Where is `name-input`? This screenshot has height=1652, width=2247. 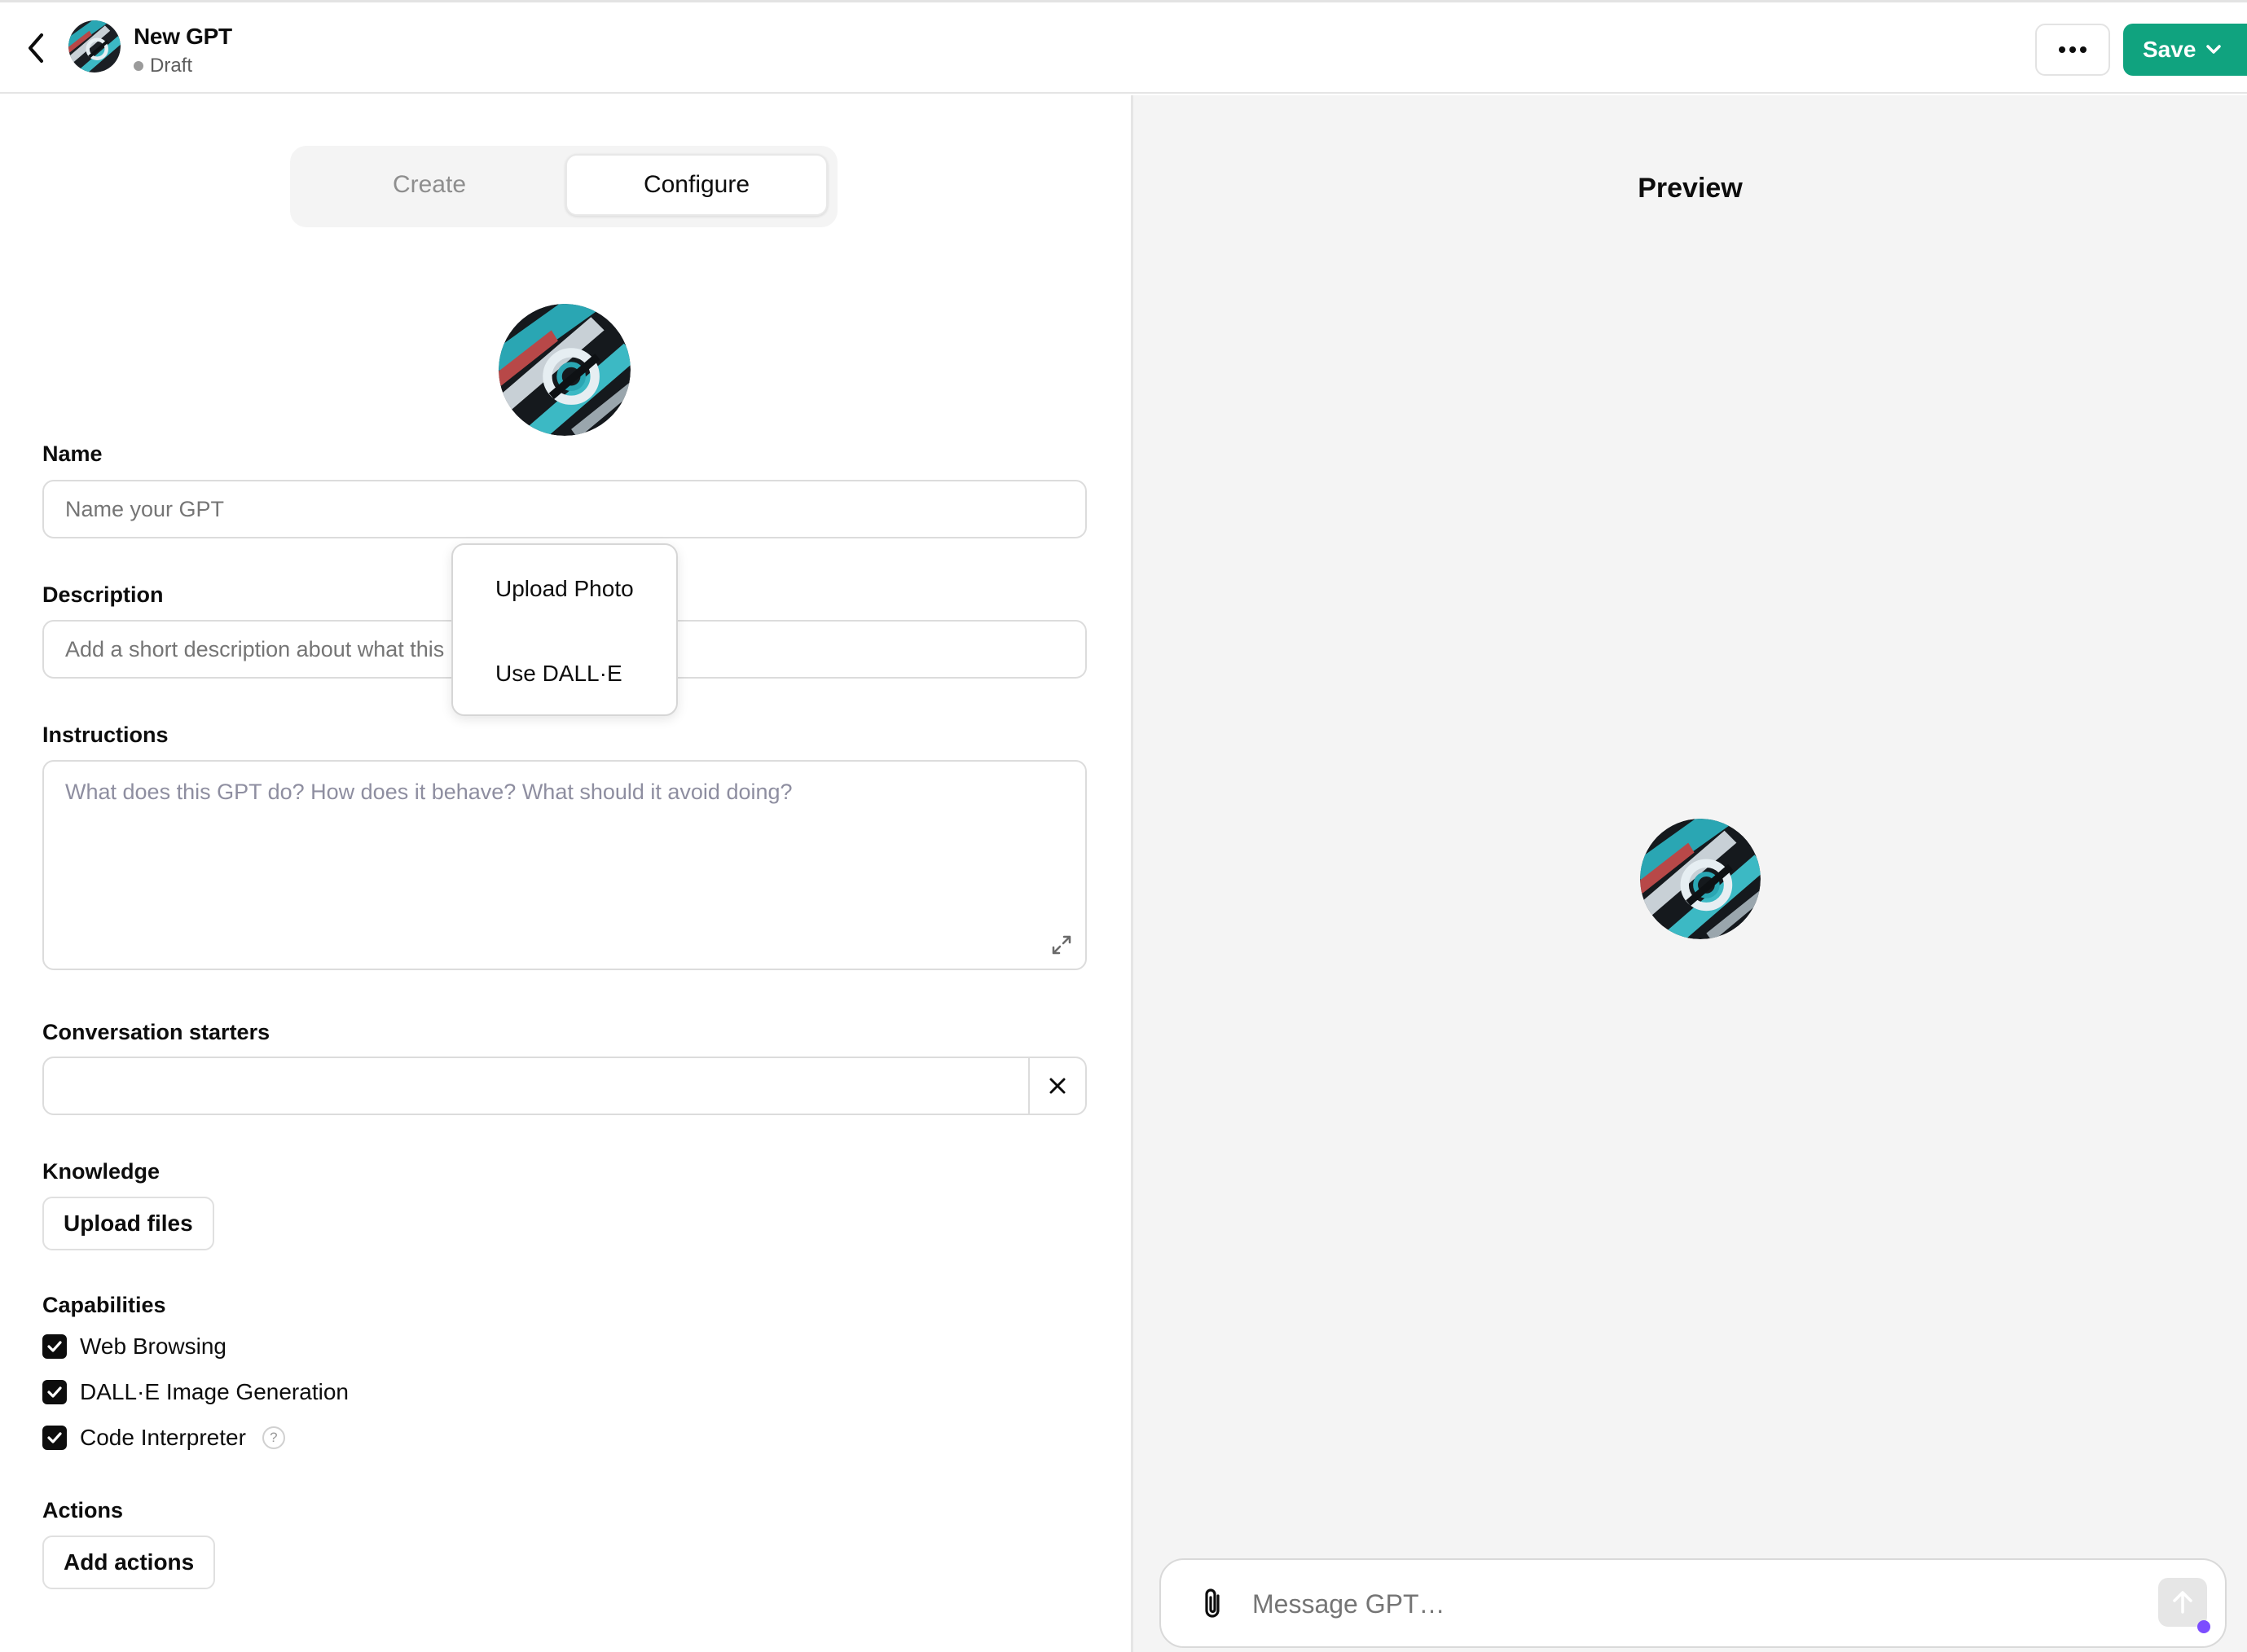 name-input is located at coordinates (564, 509).